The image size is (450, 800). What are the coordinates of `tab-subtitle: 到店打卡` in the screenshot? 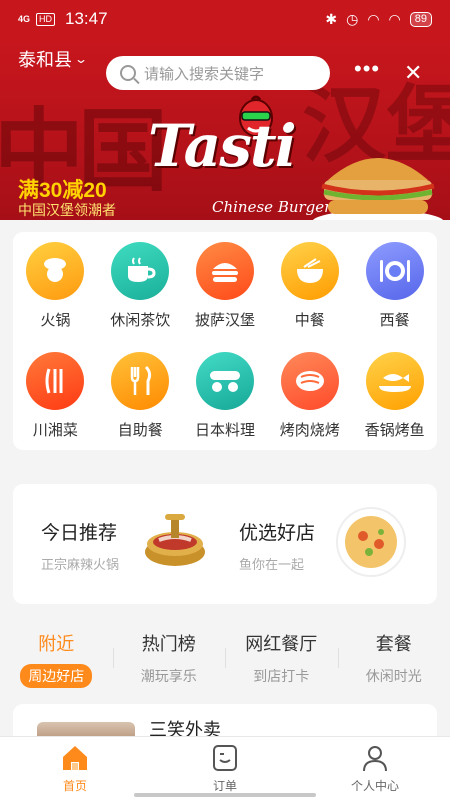 It's located at (281, 676).